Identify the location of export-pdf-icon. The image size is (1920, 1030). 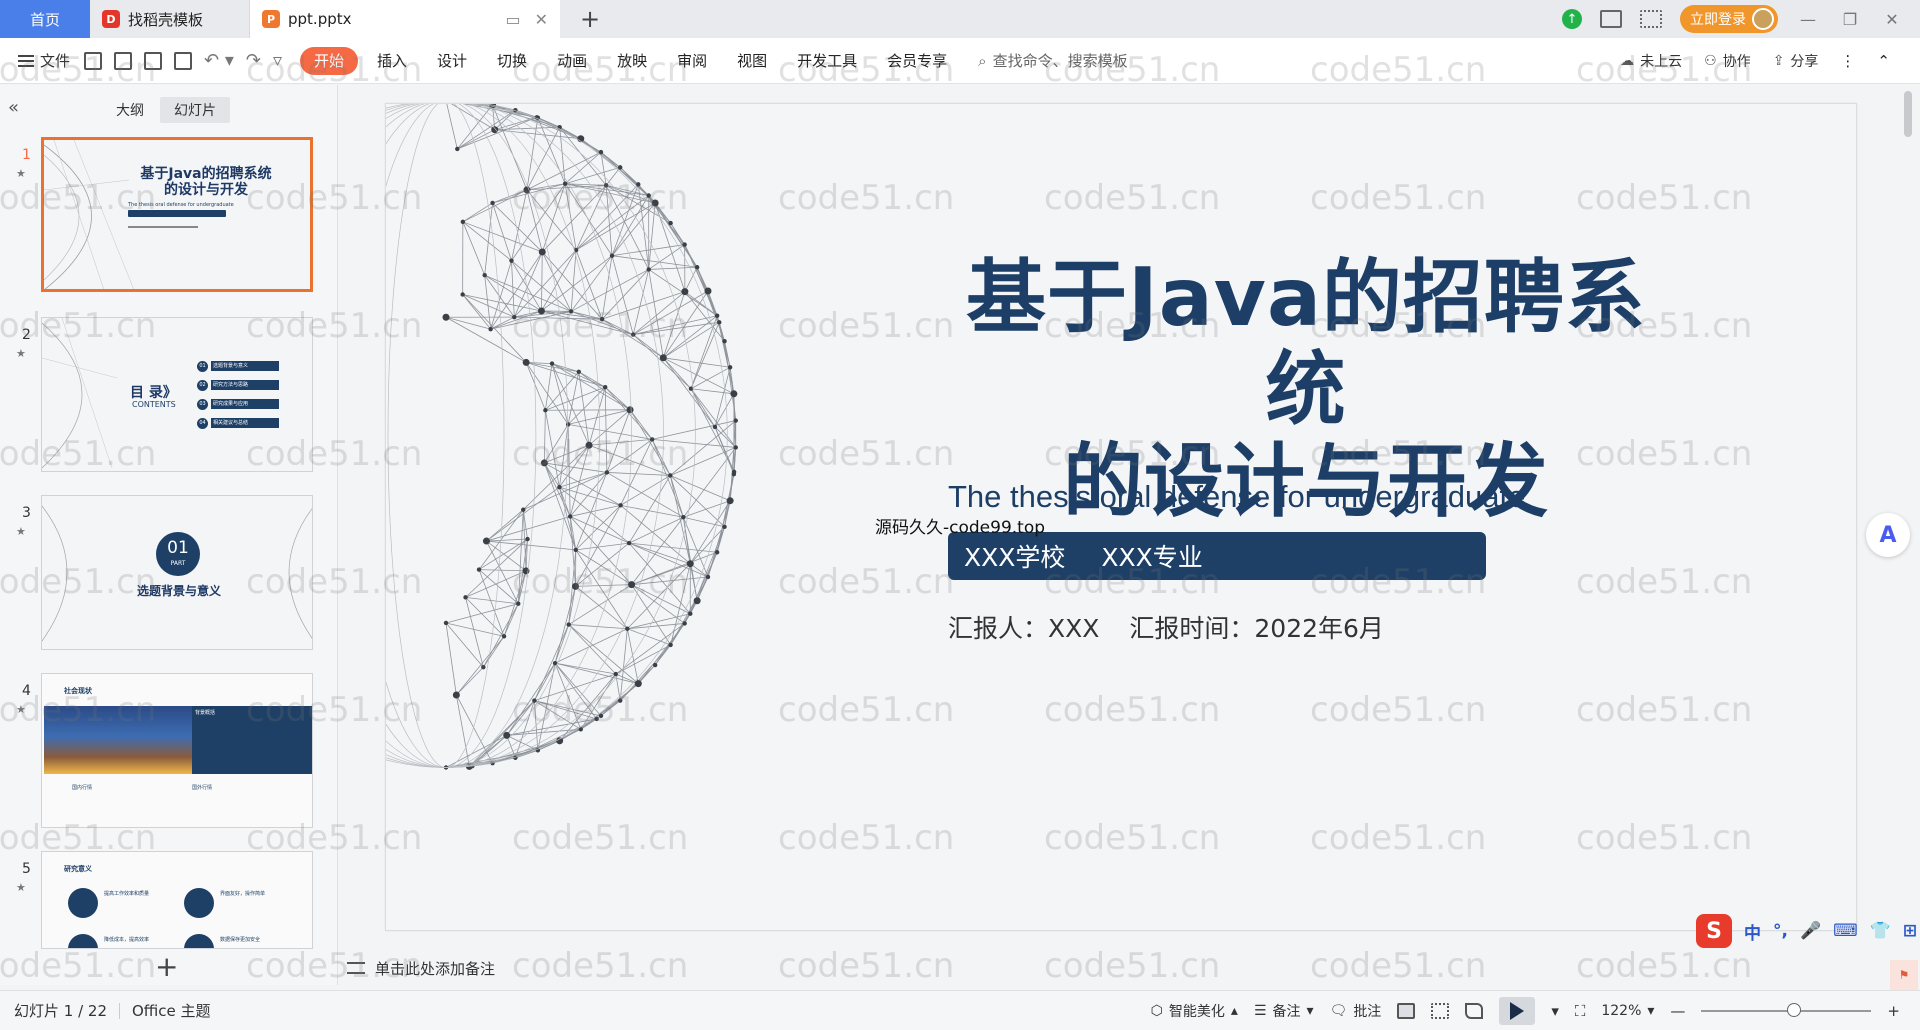
(123, 60).